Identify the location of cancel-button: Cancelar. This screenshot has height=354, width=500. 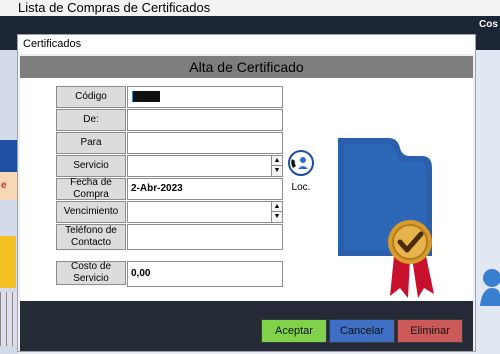
(362, 331).